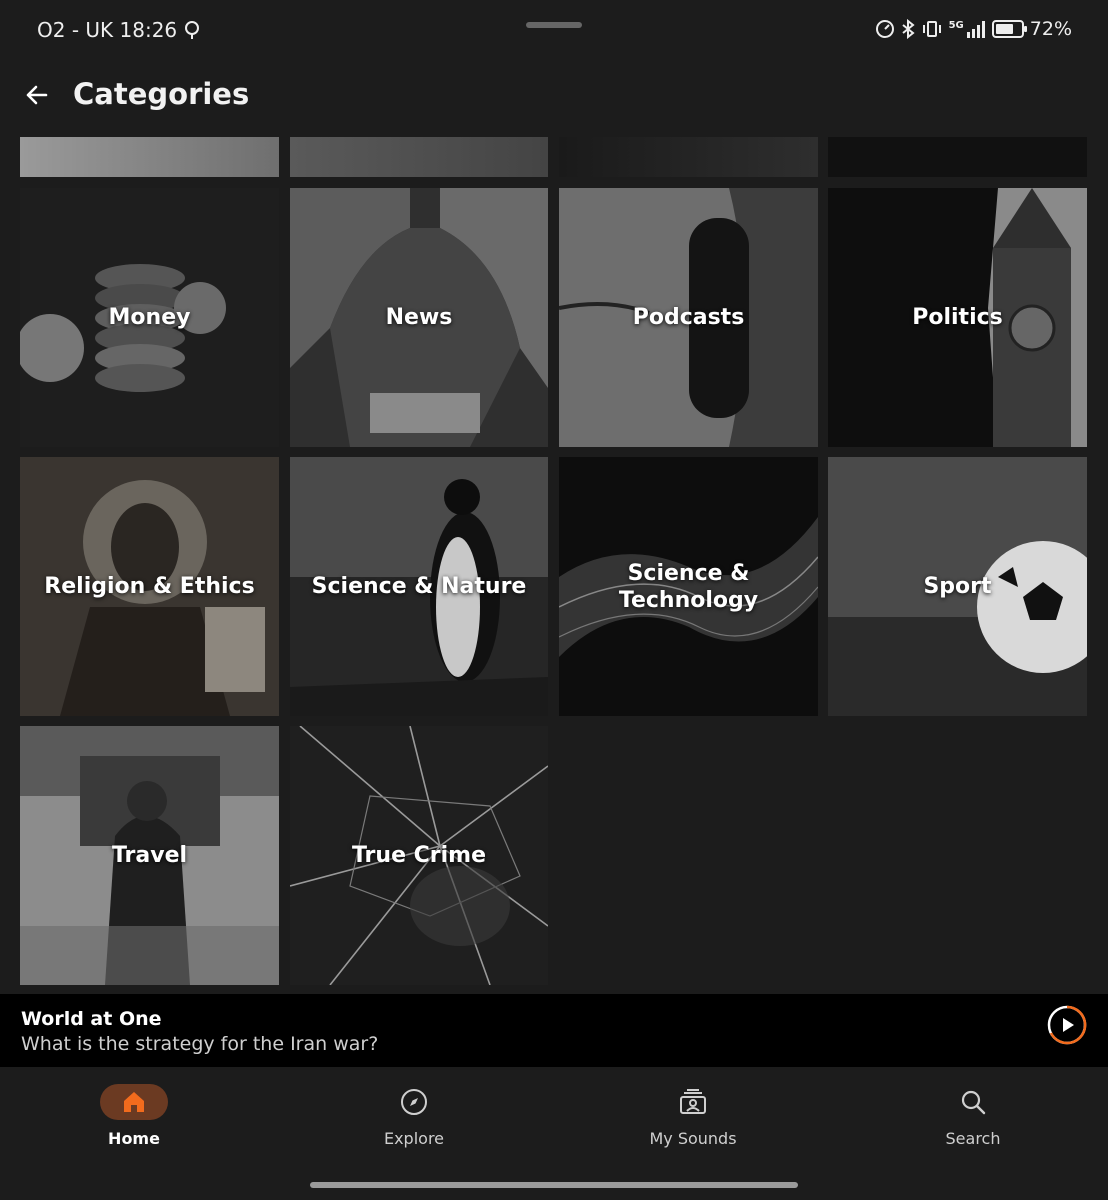  What do you see at coordinates (908, 29) in the screenshot?
I see `bluetooth-icon` at bounding box center [908, 29].